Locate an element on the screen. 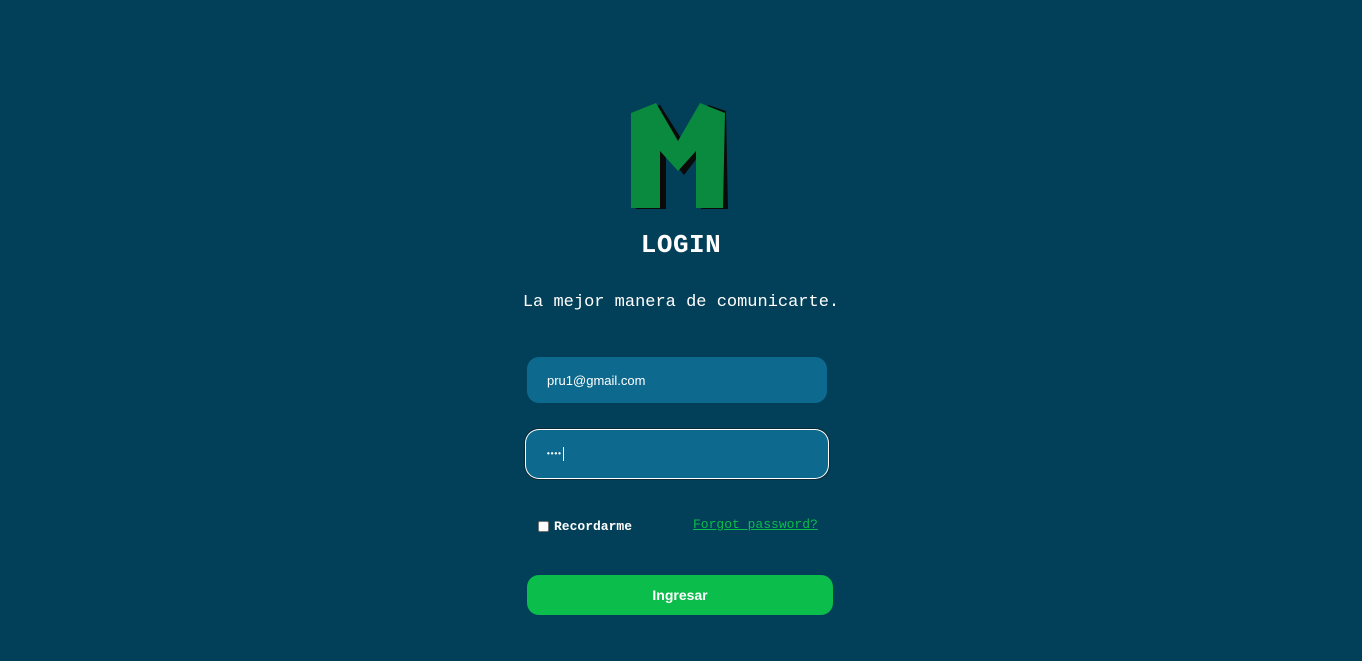 Image resolution: width=1362 pixels, height=661 pixels. forgot-password-link: Forgot password? is located at coordinates (755, 524).